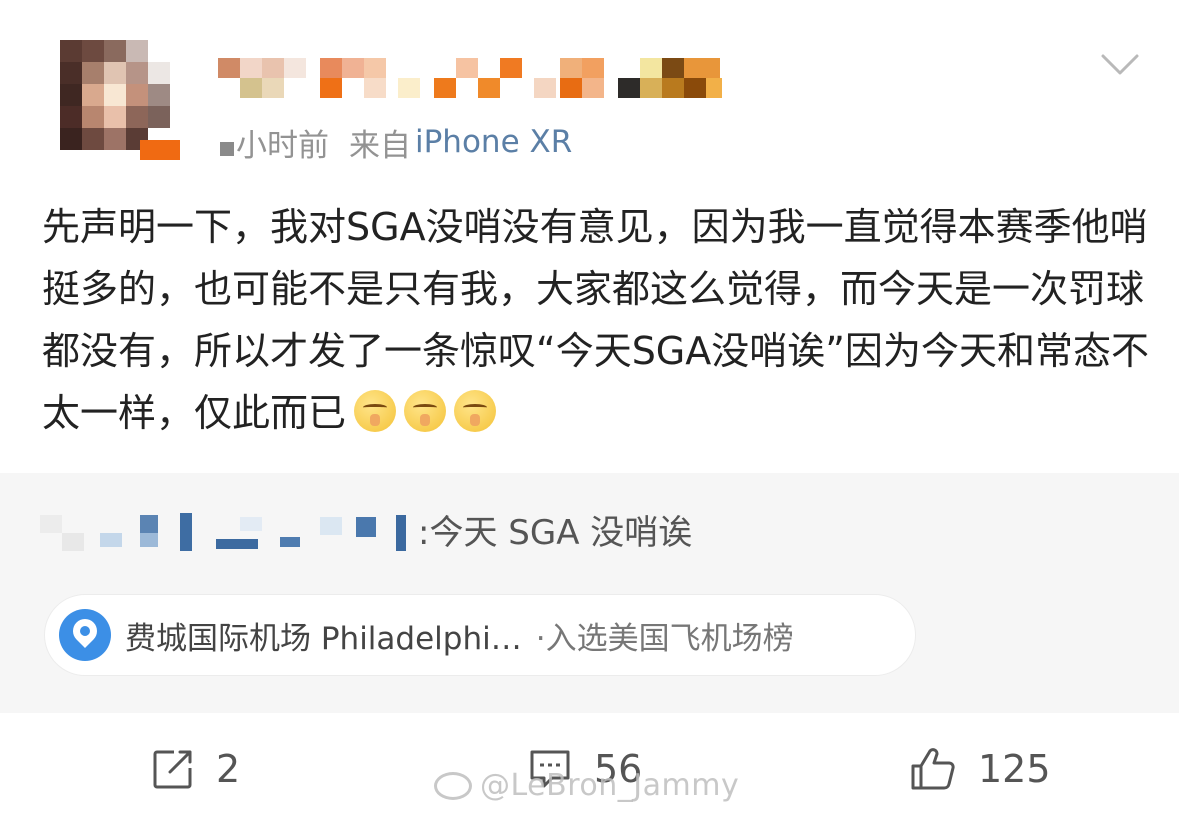 This screenshot has width=1179, height=816. Describe the element at coordinates (196, 769) in the screenshot. I see `share-button: 2` at that location.